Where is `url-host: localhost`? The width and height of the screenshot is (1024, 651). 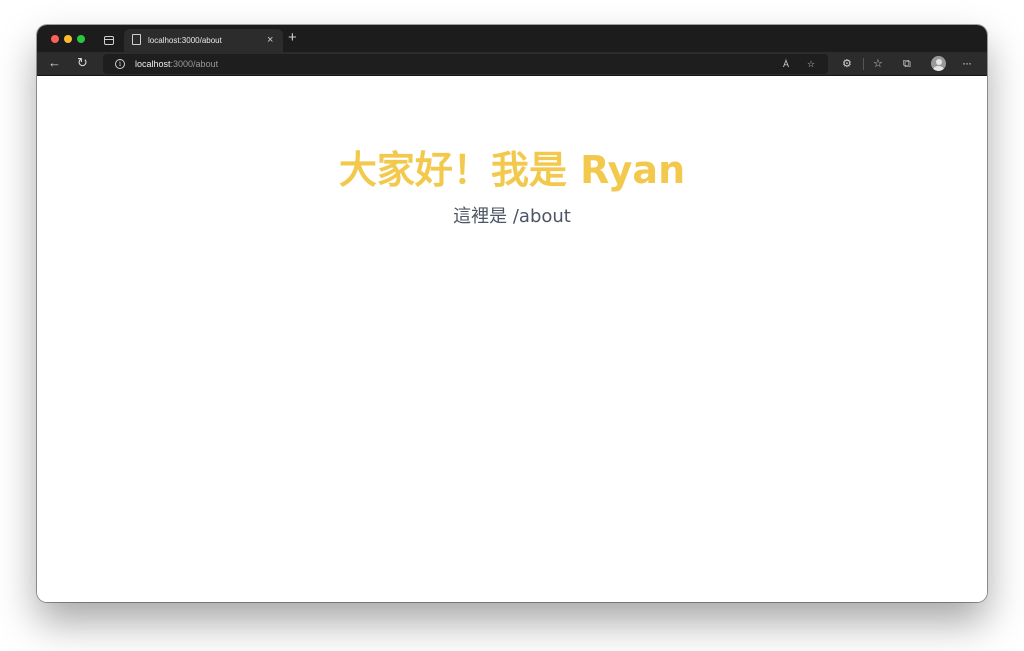
url-host: localhost is located at coordinates (153, 64).